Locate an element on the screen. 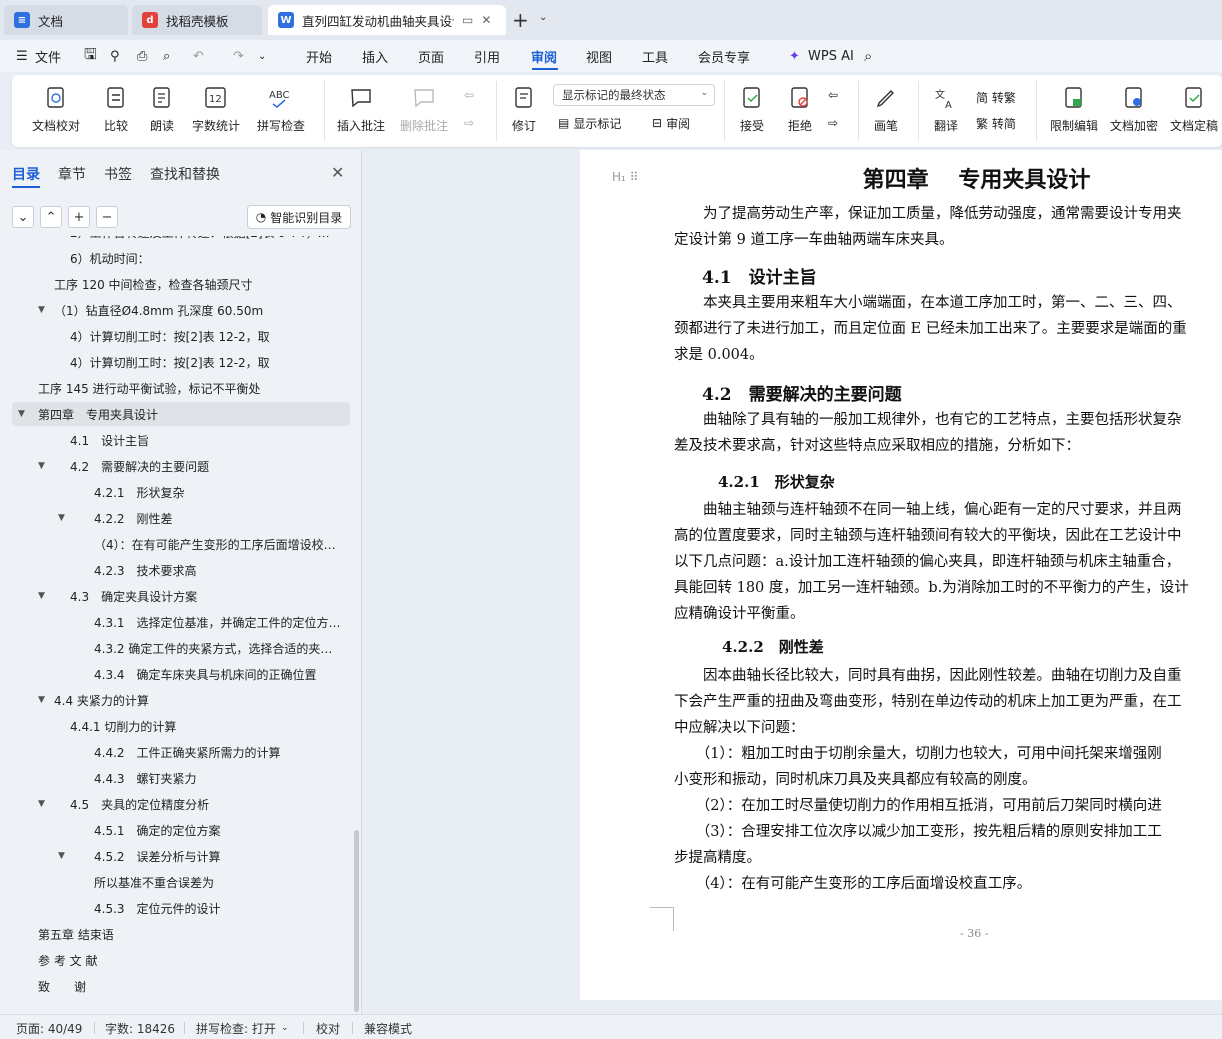 The height and width of the screenshot is (1039, 1222). toc-item: 所以基准不重合误差为 is located at coordinates (181, 882).